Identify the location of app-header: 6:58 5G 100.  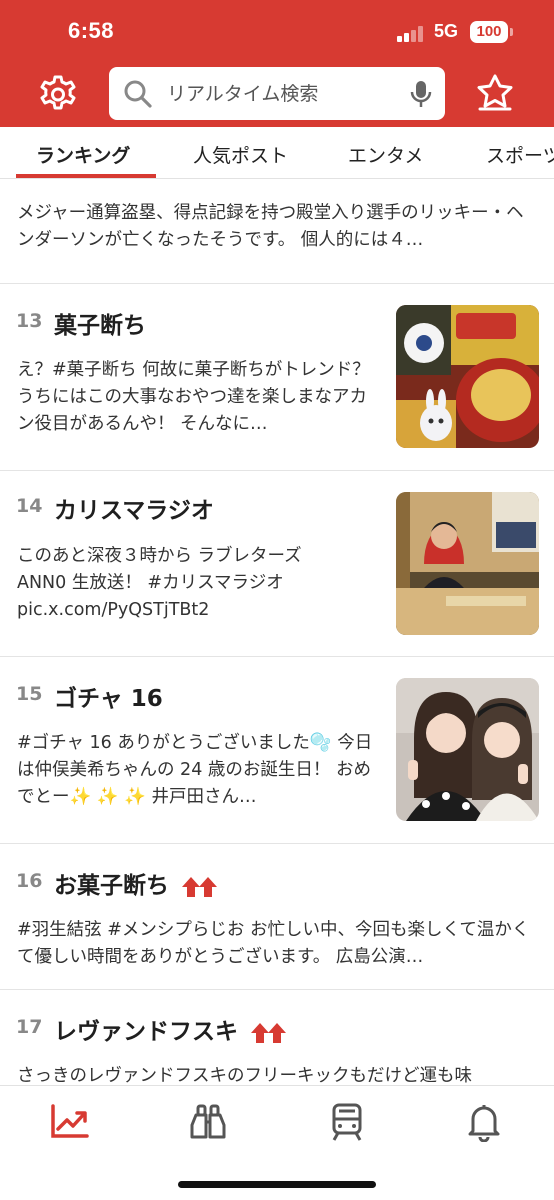
(277, 63).